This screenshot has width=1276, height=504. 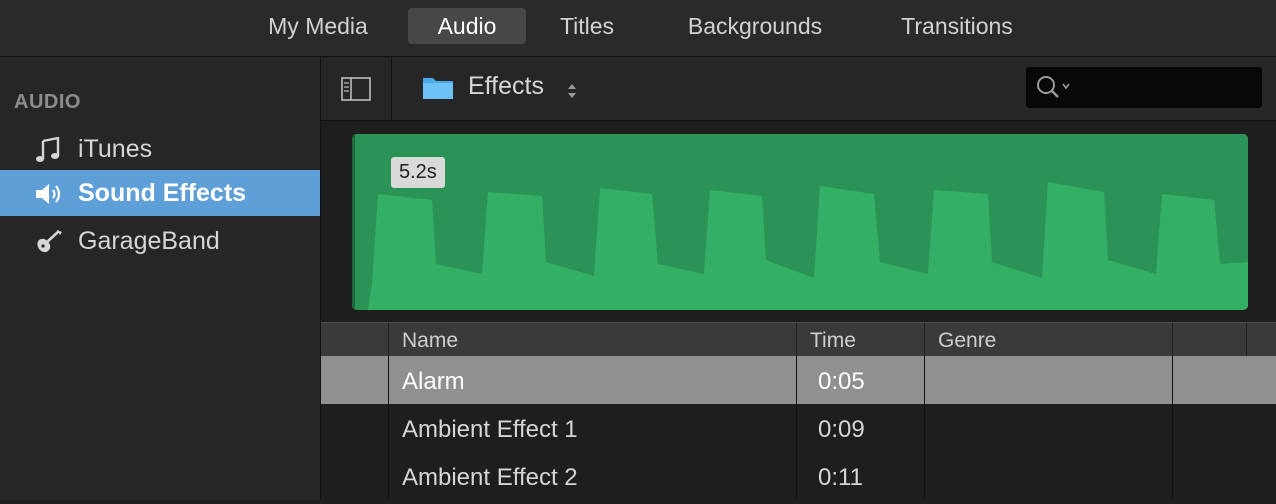 What do you see at coordinates (430, 339) in the screenshot?
I see `column-header-name: Name` at bounding box center [430, 339].